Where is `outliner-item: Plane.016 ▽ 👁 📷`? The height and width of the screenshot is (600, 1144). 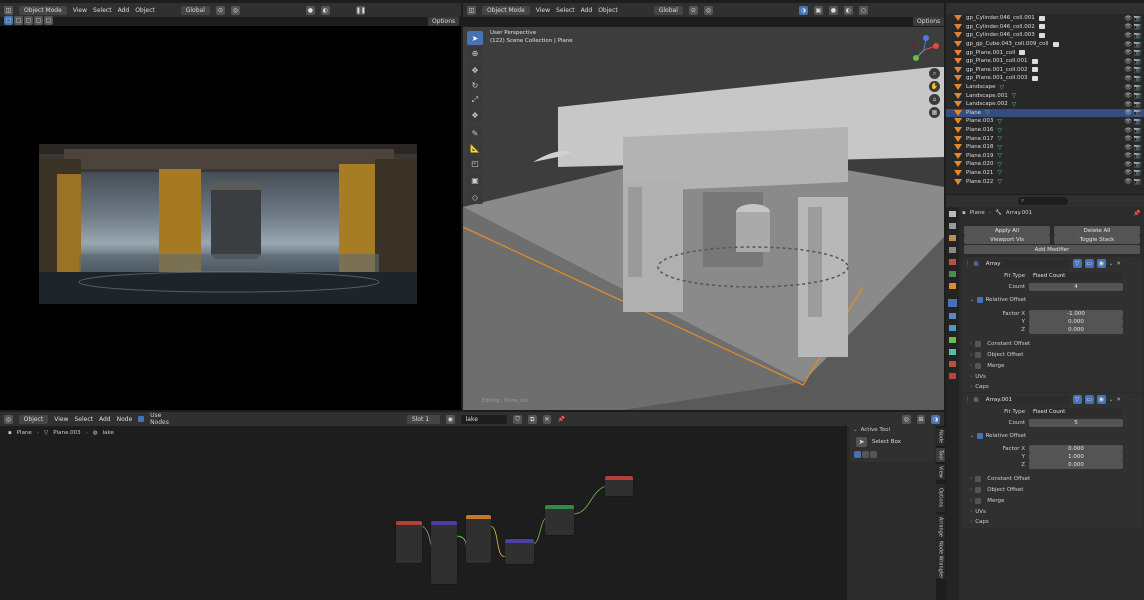 outliner-item: Plane.016 ▽ 👁 📷 is located at coordinates (1045, 130).